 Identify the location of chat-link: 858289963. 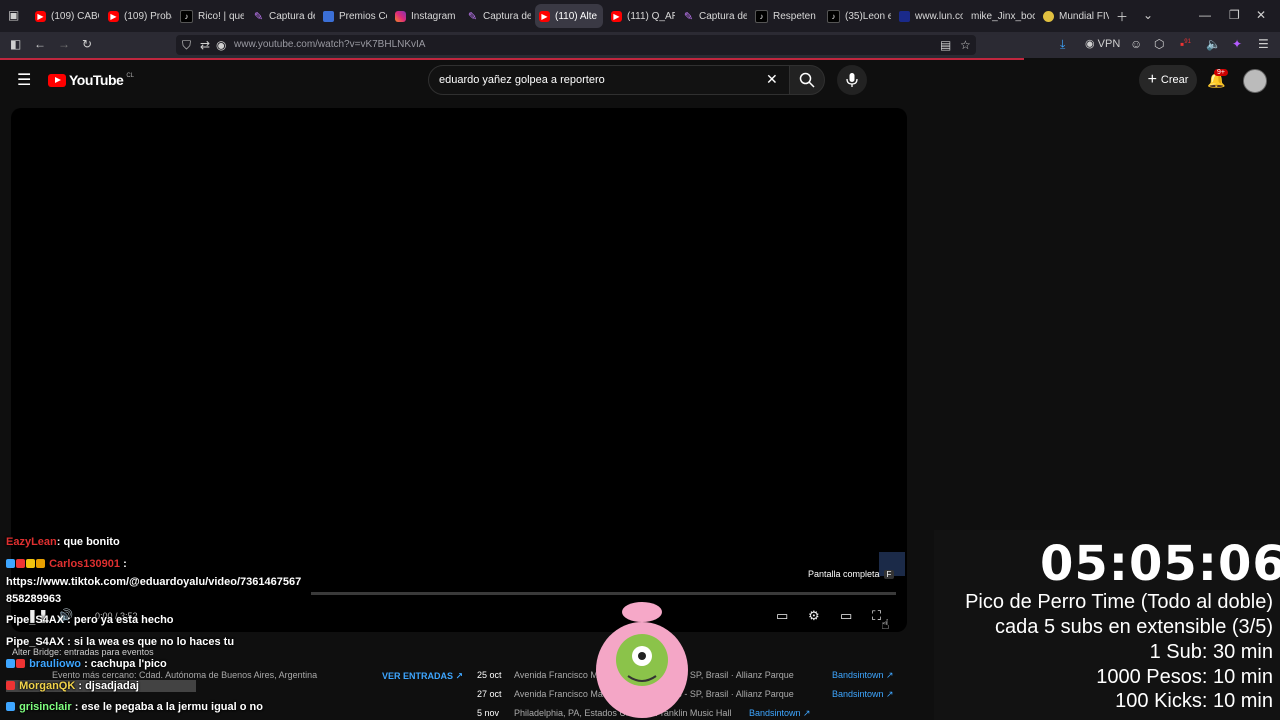
(33, 599).